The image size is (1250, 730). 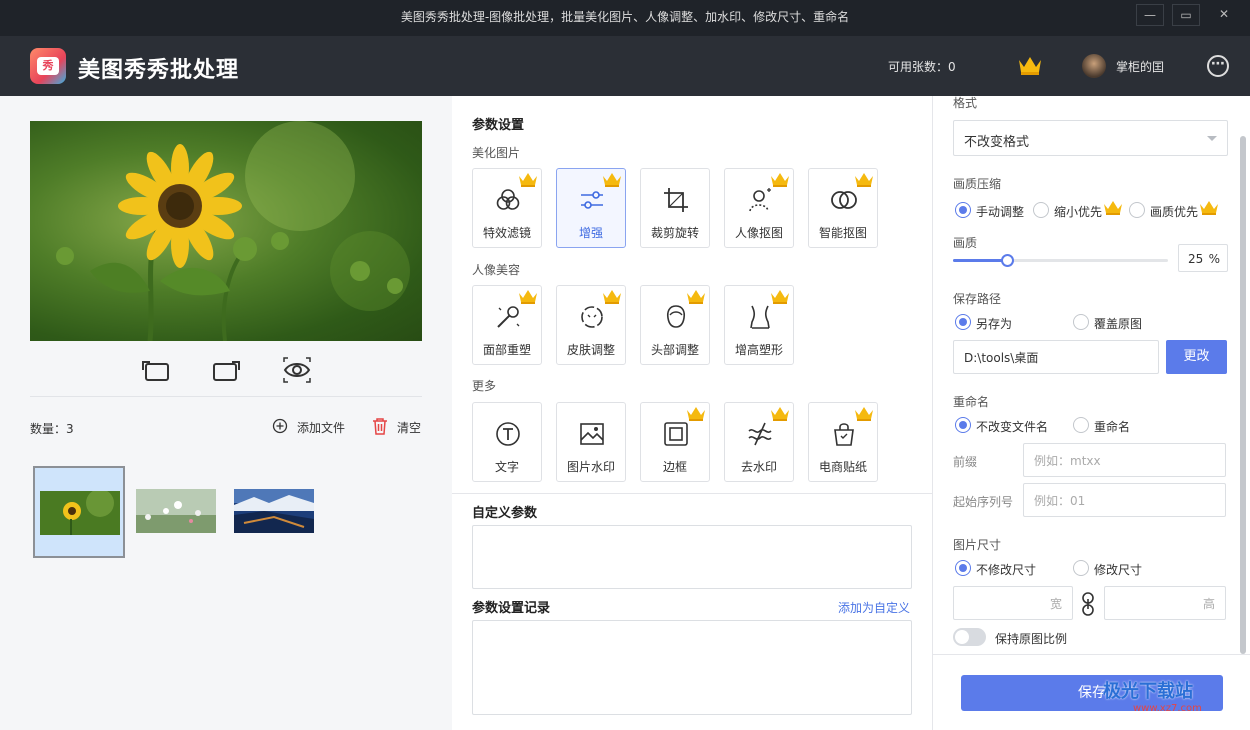 I want to click on slider-fill, so click(x=980, y=260).